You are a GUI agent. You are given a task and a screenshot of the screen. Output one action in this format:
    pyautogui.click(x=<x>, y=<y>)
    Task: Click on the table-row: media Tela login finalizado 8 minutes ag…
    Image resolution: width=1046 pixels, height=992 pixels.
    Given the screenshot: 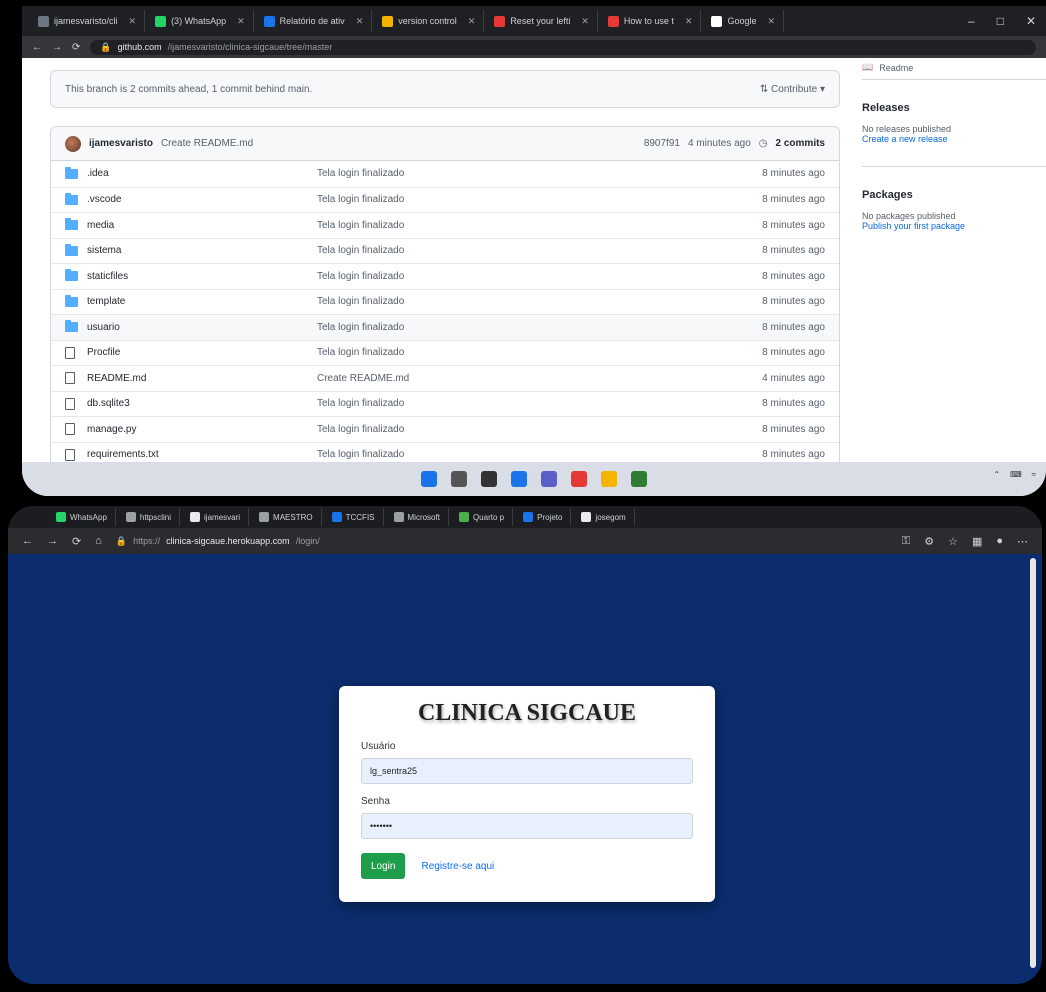 What is the action you would take?
    pyautogui.click(x=445, y=225)
    